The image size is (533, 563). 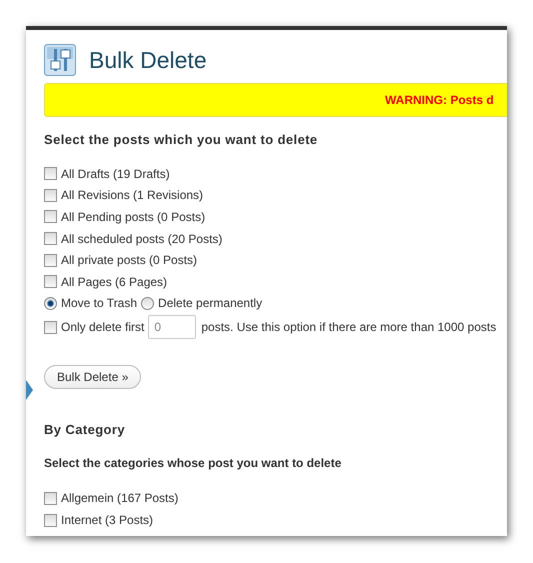 I want to click on section-heading: By Category, so click(x=85, y=430).